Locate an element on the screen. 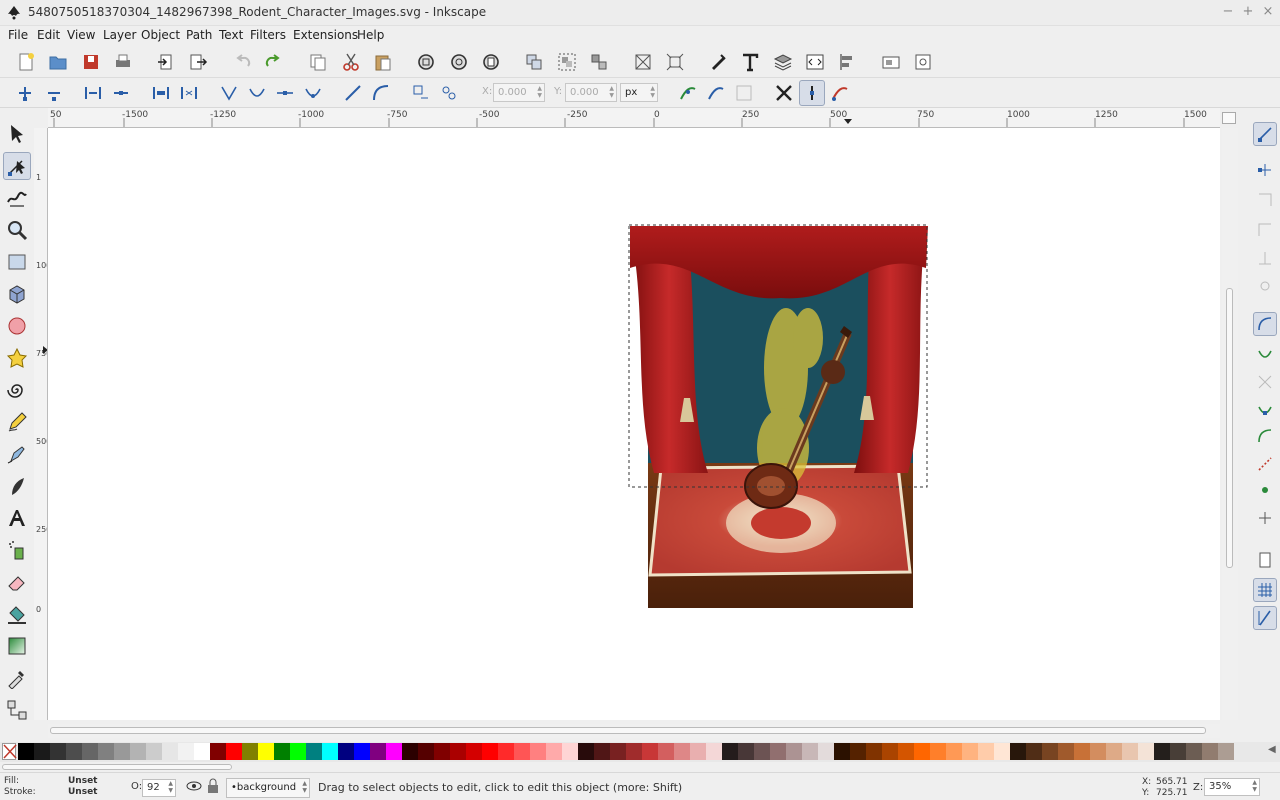 The height and width of the screenshot is (800, 1280). pencil-tool-icon is located at coordinates (17, 422).